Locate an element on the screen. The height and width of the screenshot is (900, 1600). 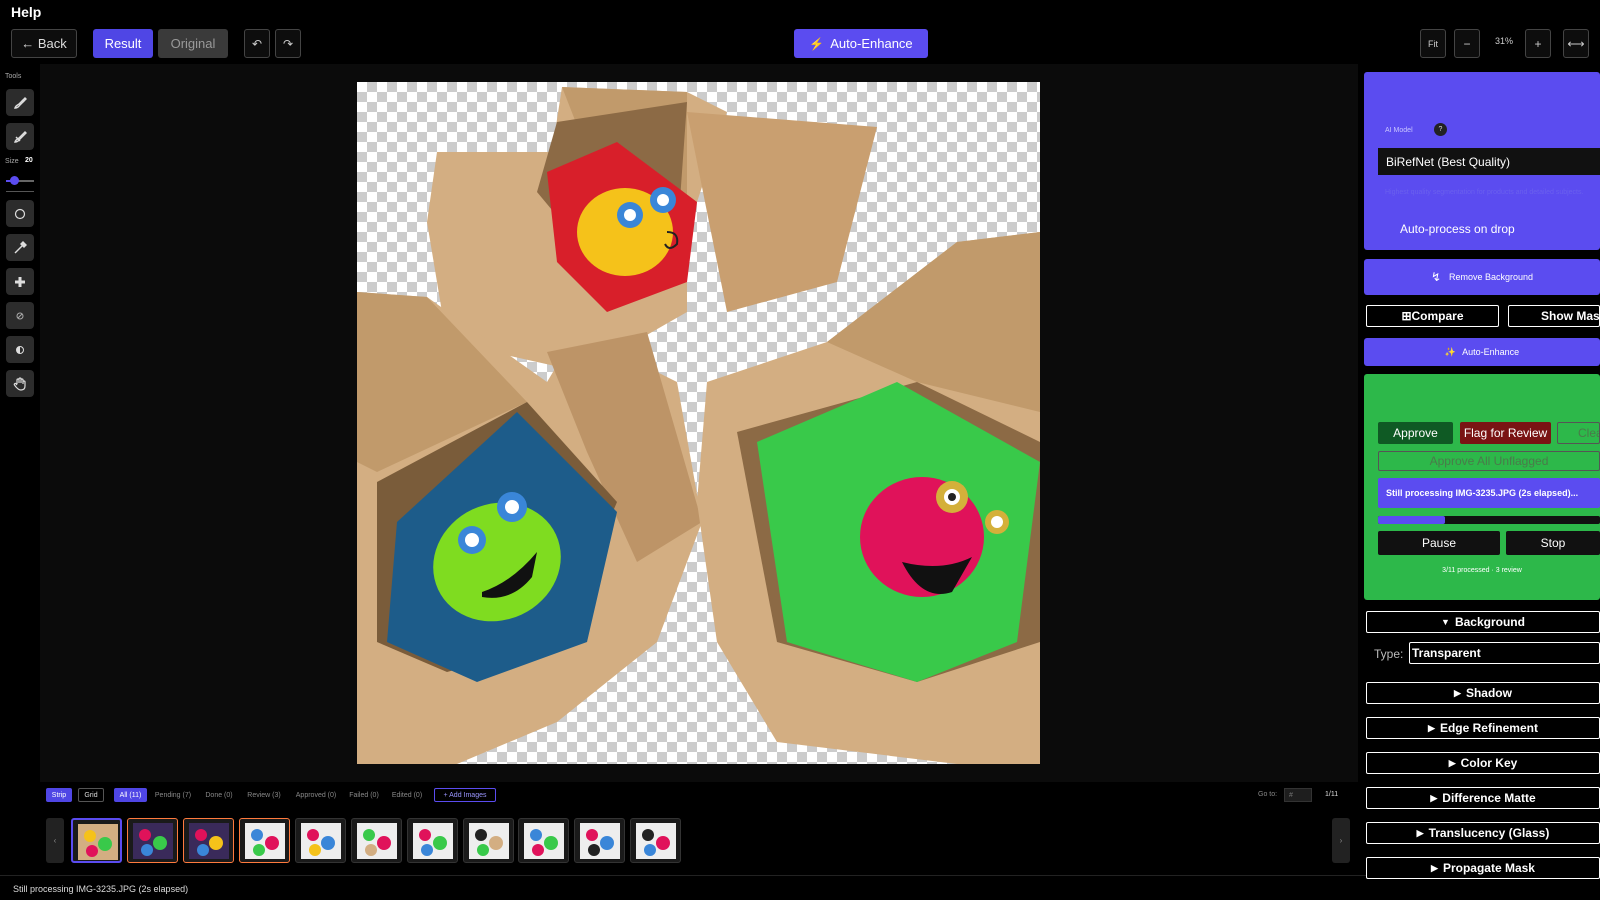
background-section-header: ▼ Background is located at coordinates (1483, 622).